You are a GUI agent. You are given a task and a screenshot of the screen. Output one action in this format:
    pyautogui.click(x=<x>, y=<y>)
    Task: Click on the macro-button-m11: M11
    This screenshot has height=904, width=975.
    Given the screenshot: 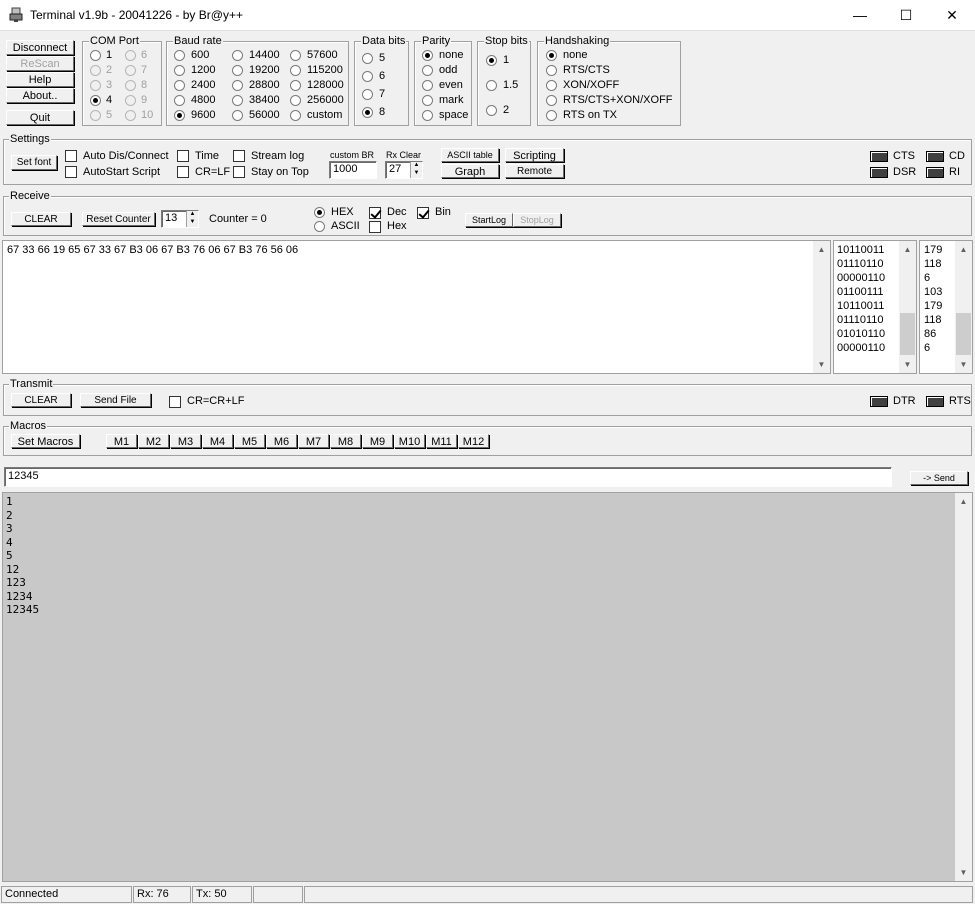 What is the action you would take?
    pyautogui.click(x=441, y=441)
    